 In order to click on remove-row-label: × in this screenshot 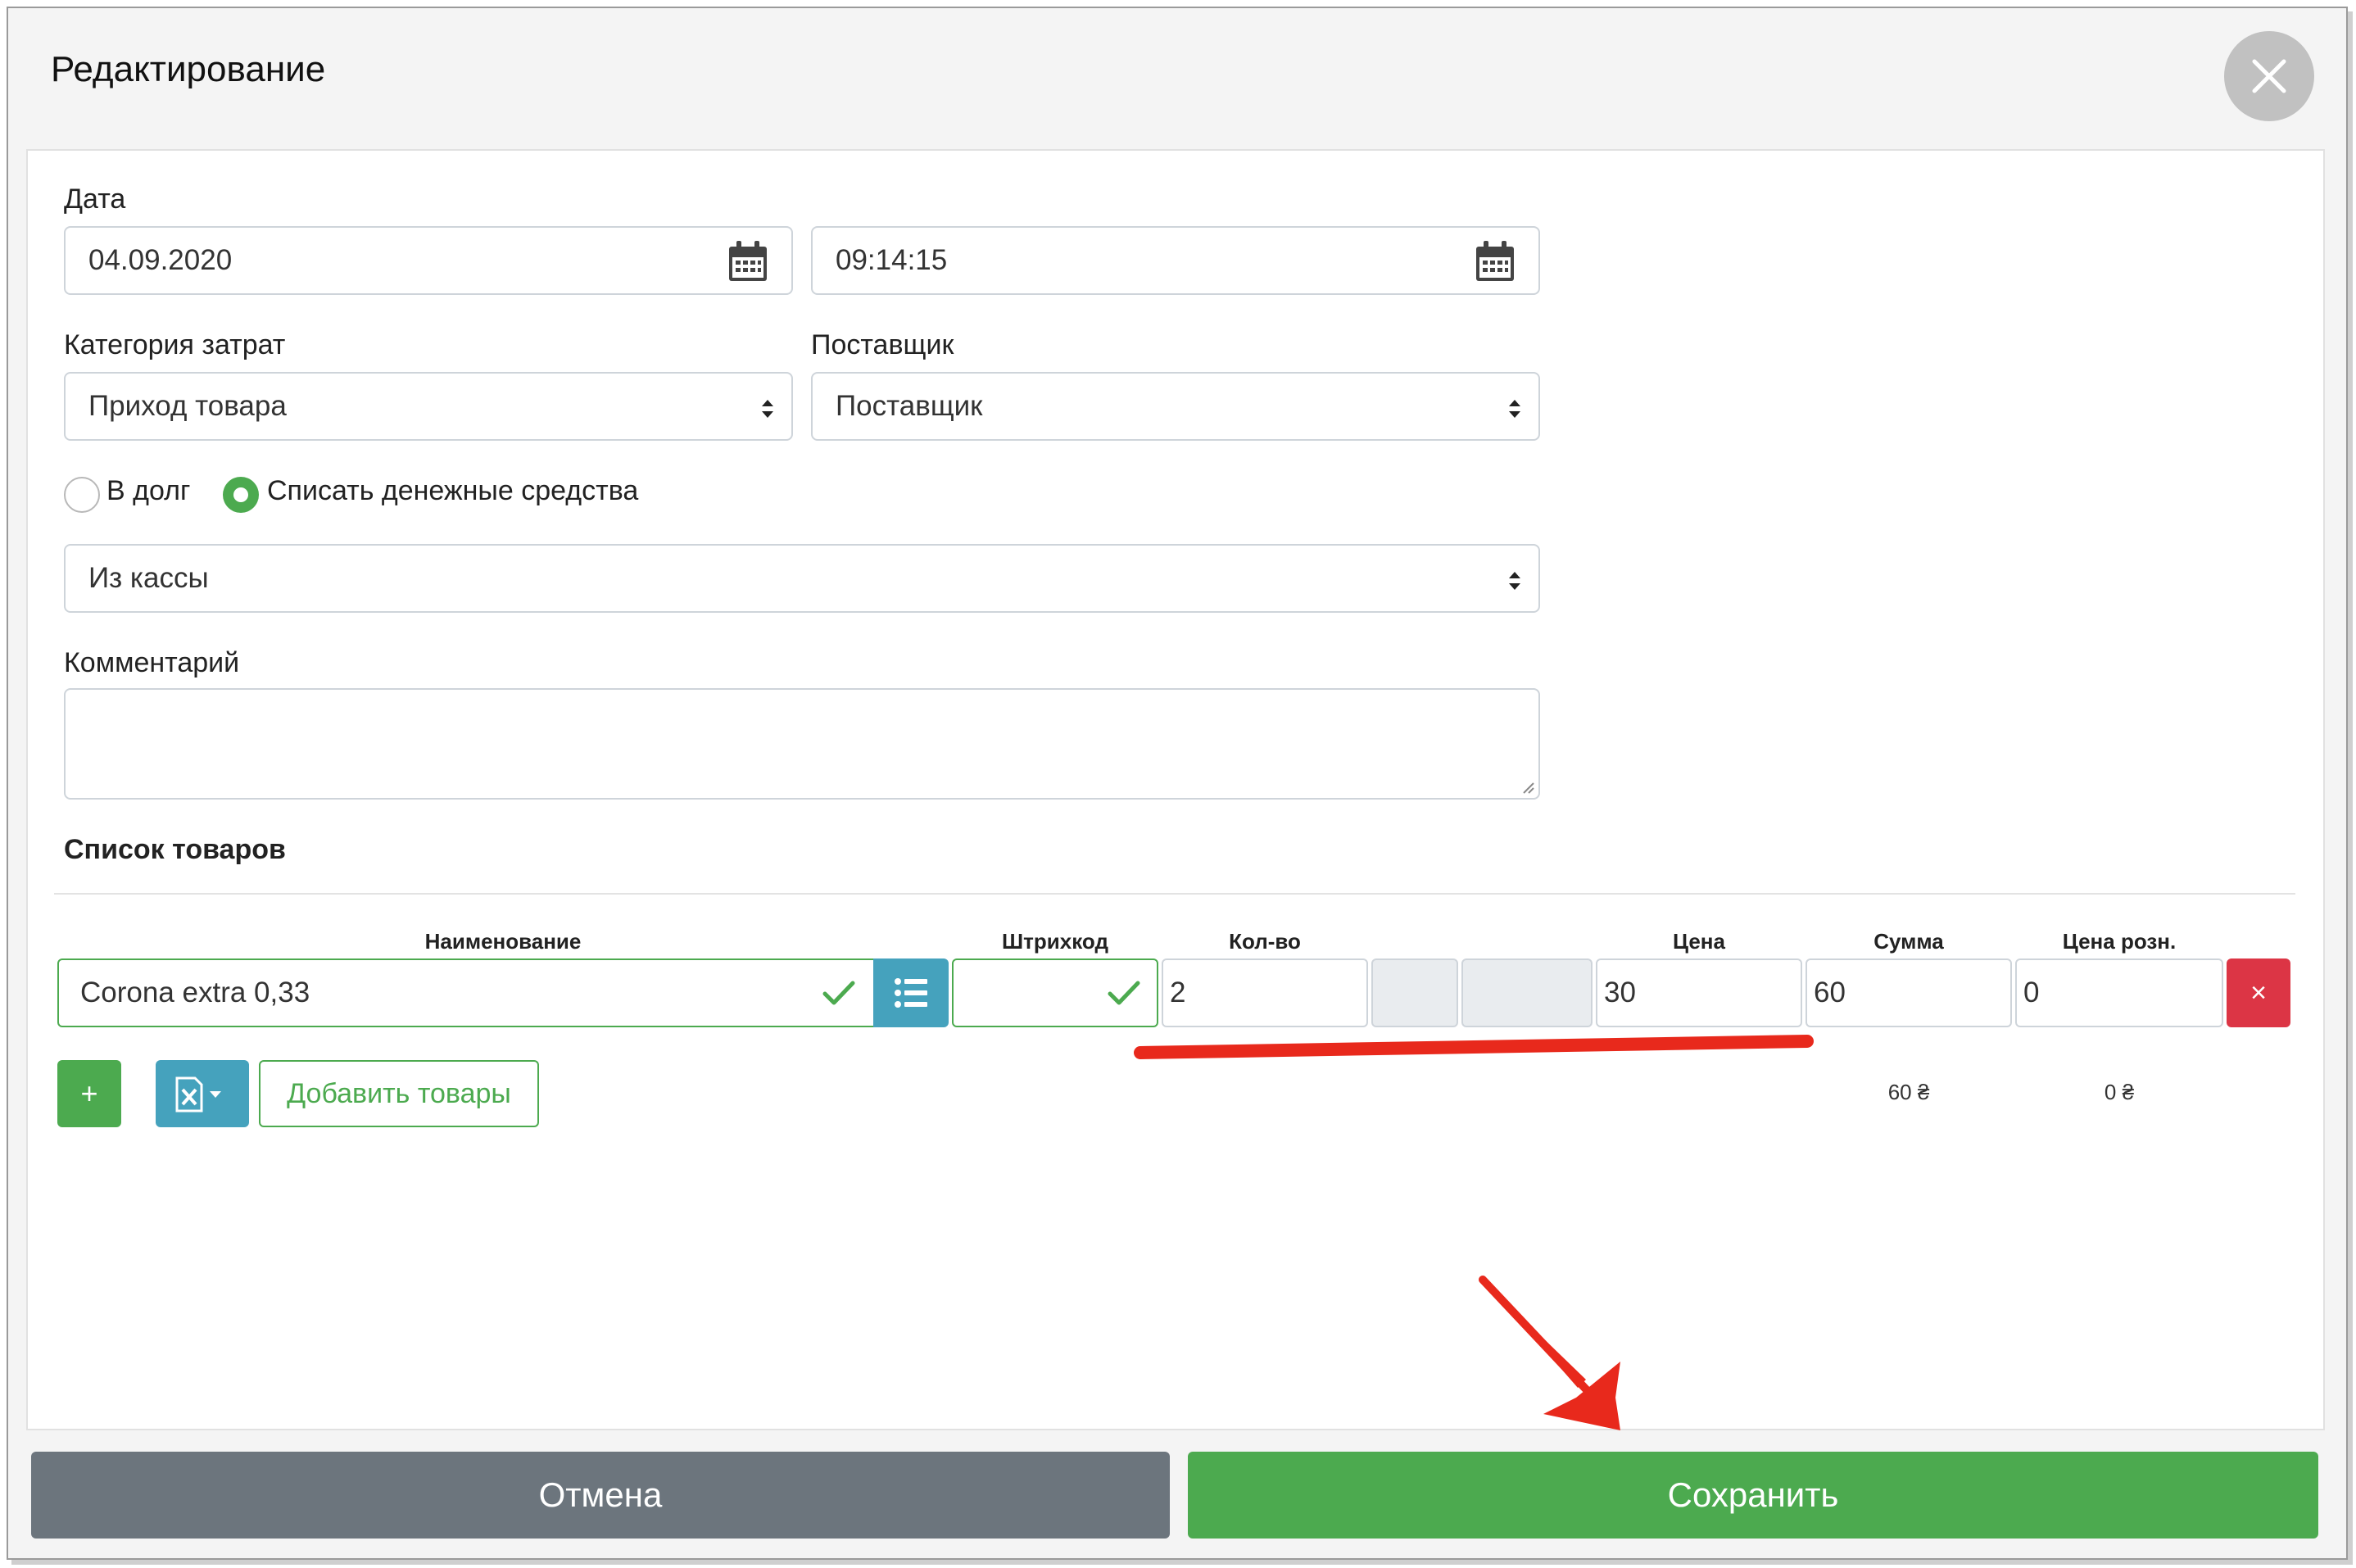, I will do `click(2259, 992)`.